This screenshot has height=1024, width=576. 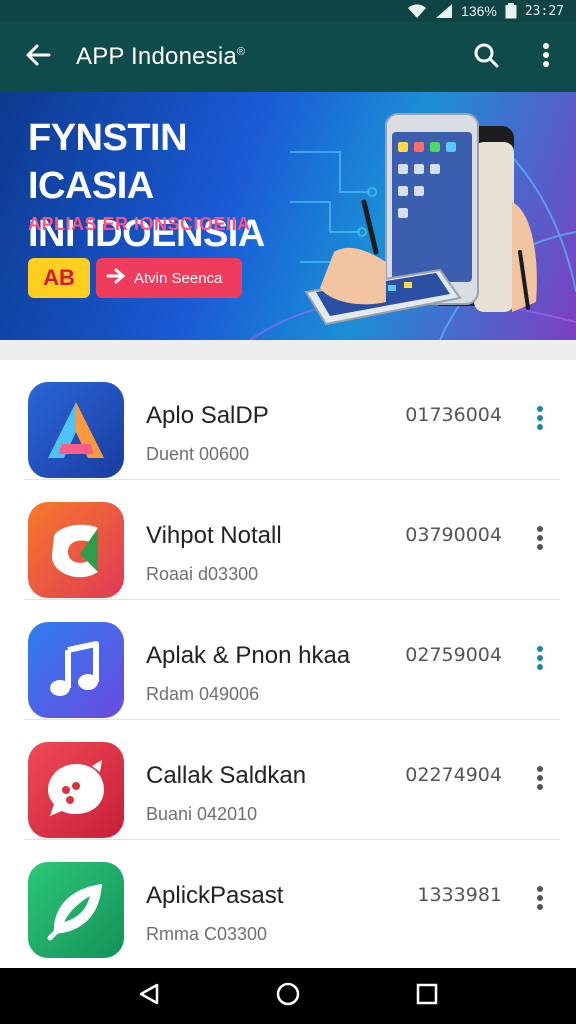 I want to click on app-name: AplickPasast, so click(x=215, y=895).